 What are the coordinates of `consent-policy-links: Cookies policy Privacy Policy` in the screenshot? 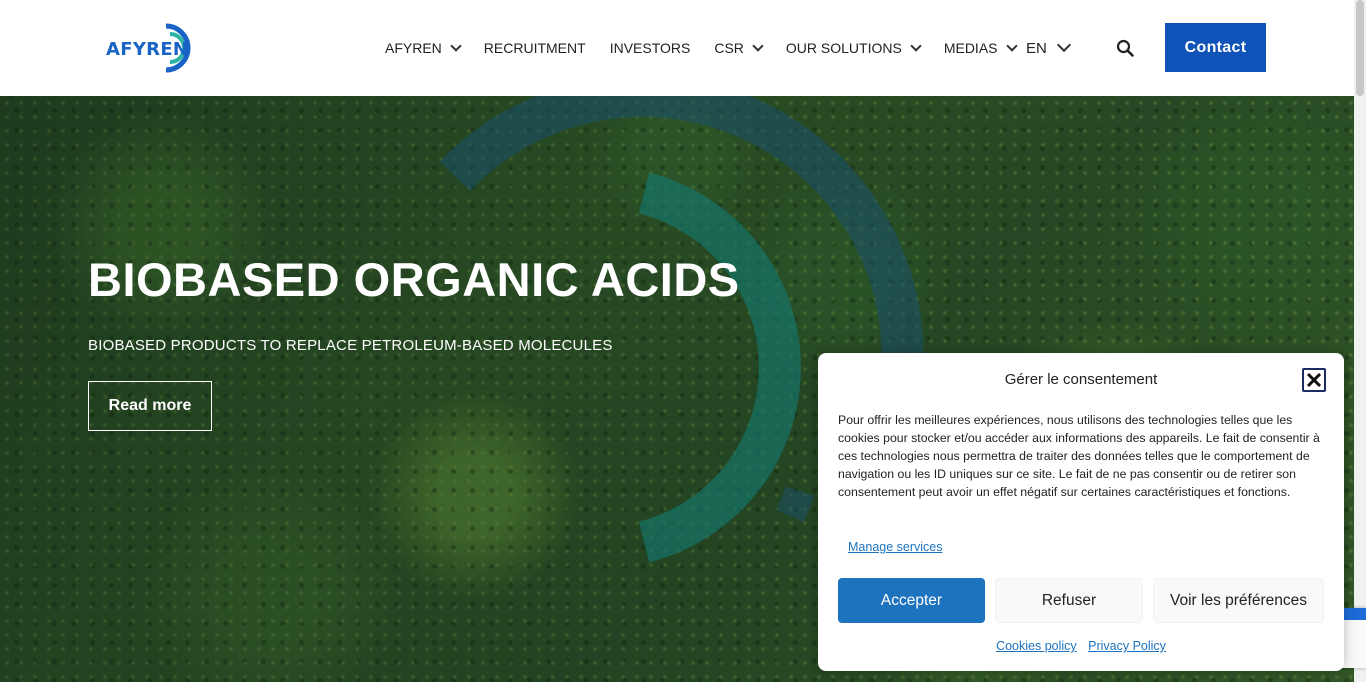 It's located at (1081, 646).